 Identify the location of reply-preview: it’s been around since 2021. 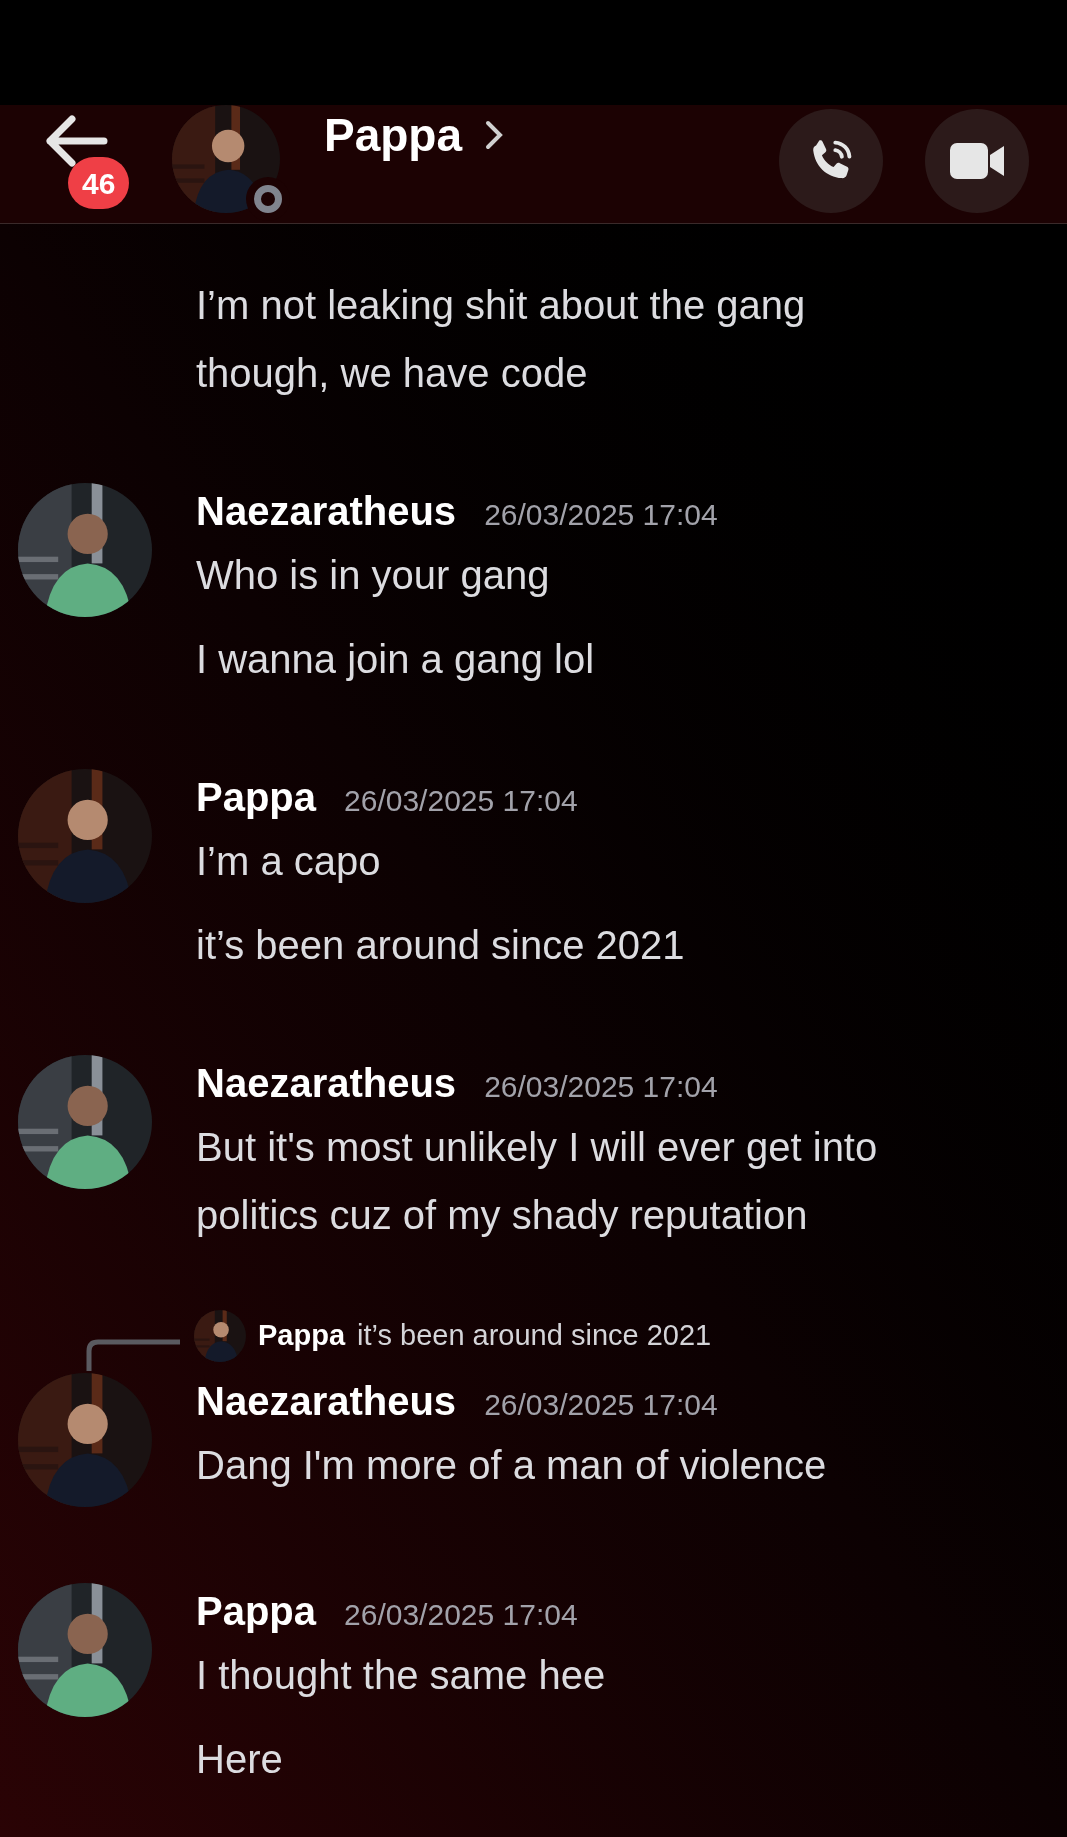
(534, 1336).